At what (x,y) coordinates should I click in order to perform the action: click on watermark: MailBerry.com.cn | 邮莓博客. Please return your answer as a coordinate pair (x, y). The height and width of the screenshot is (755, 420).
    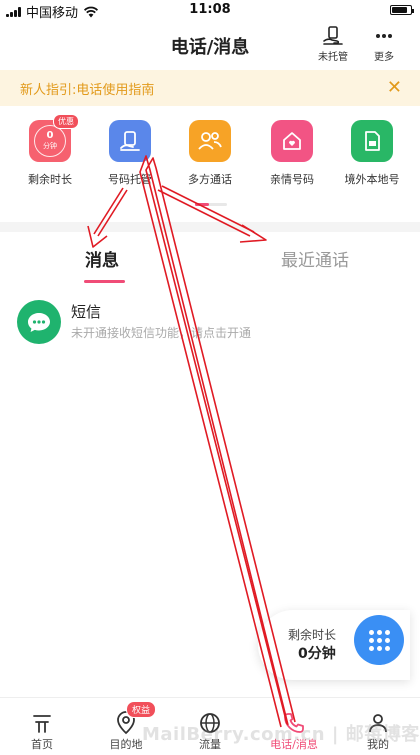
    Looking at the image, I should click on (281, 734).